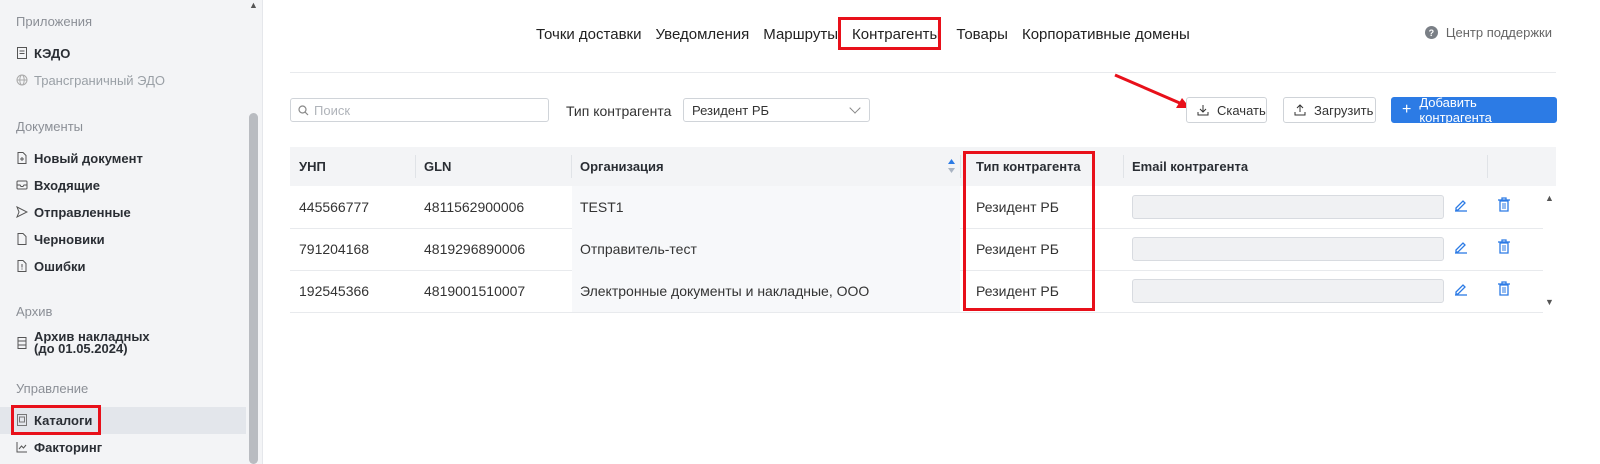 This screenshot has height=464, width=1600. I want to click on question-icon: ?, so click(1431, 32).